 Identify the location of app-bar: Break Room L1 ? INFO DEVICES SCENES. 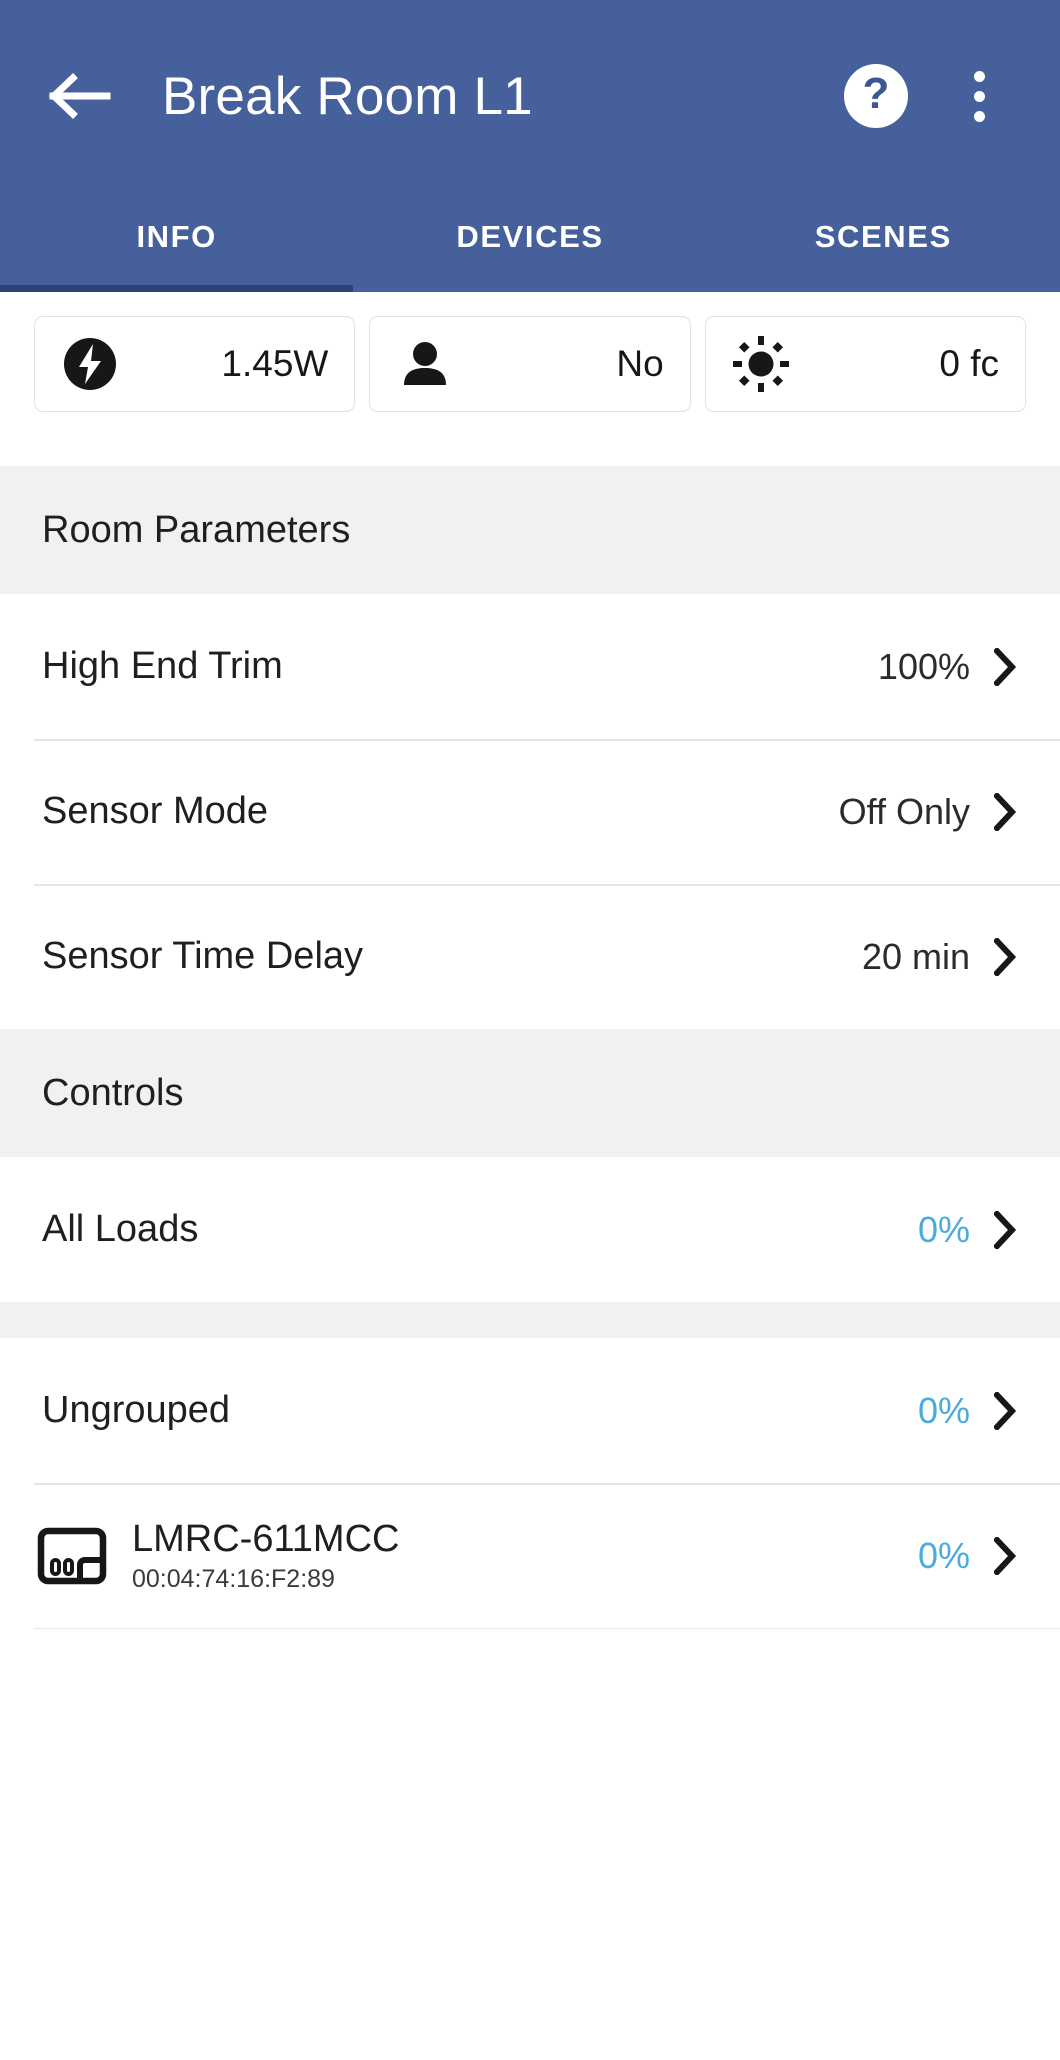
(530, 146).